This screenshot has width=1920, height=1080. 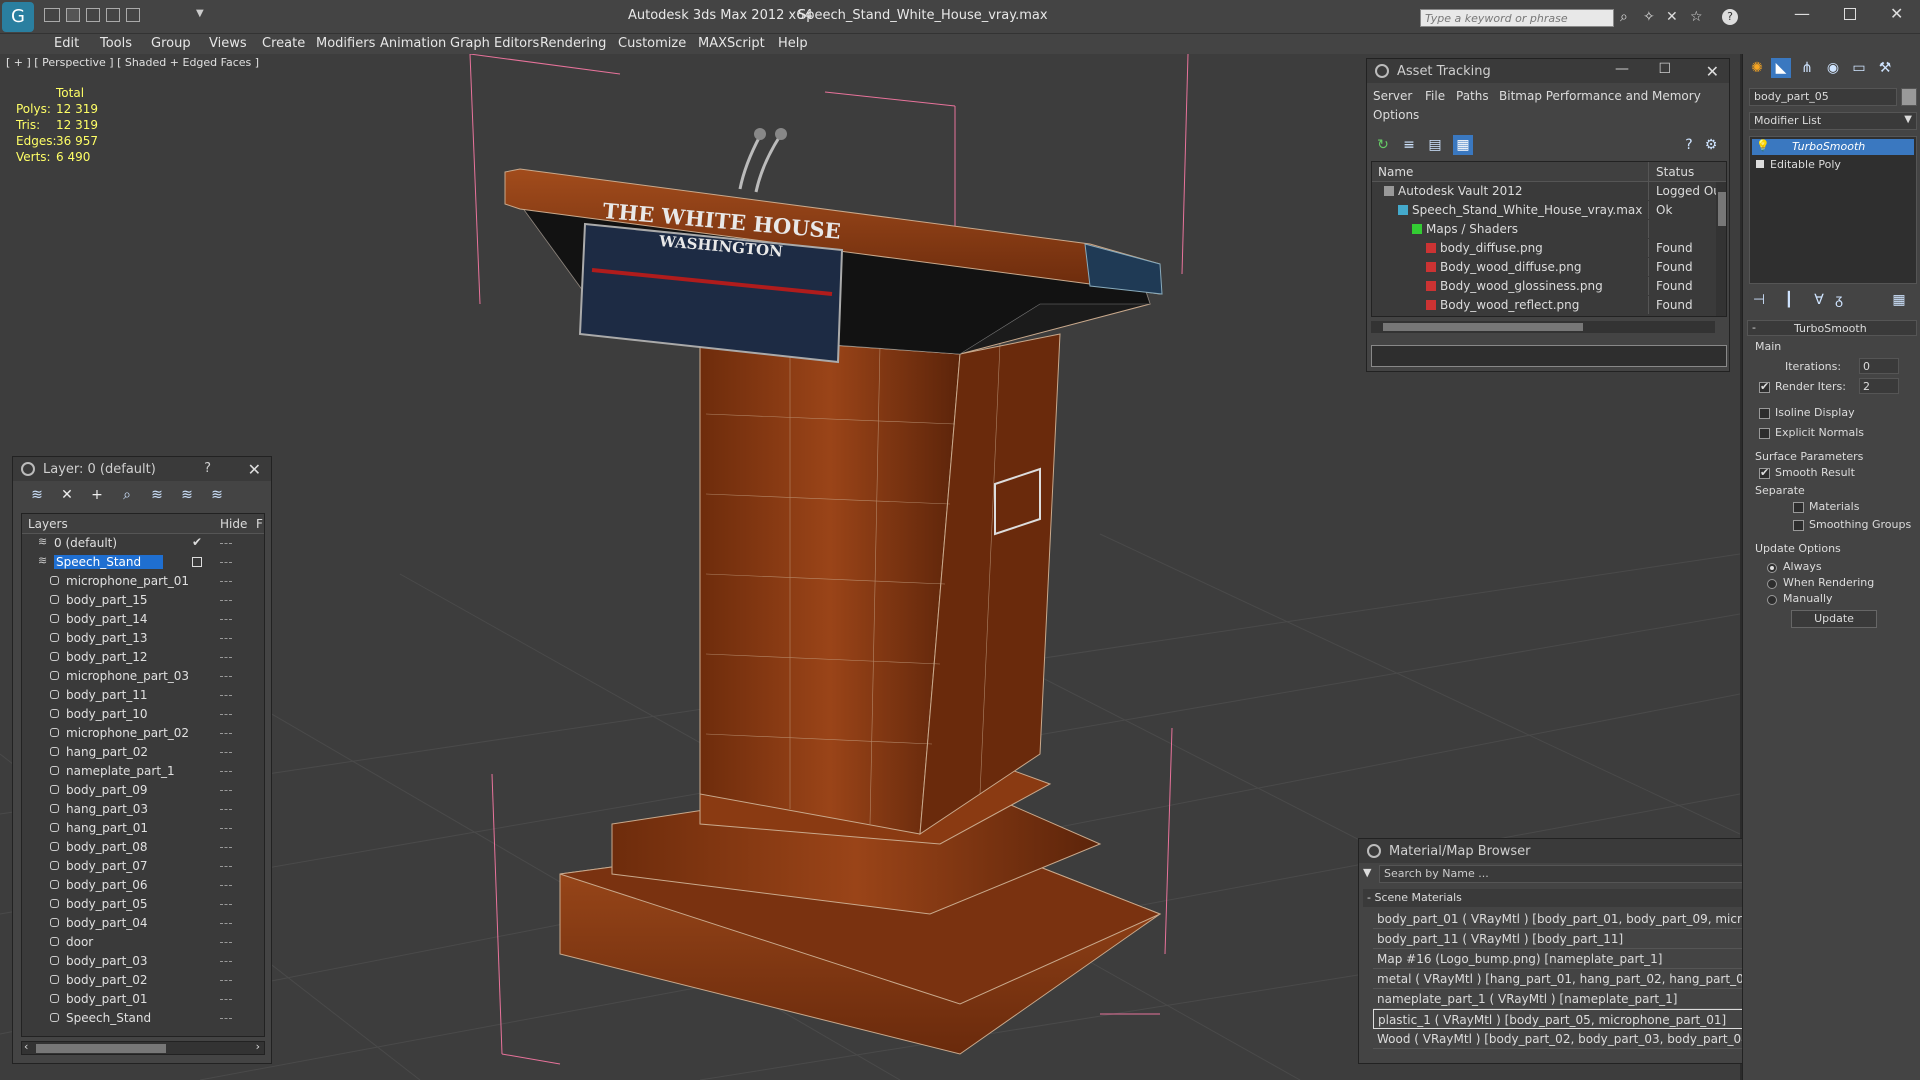 I want to click on modify-tab-icon: ◣, so click(x=1781, y=68).